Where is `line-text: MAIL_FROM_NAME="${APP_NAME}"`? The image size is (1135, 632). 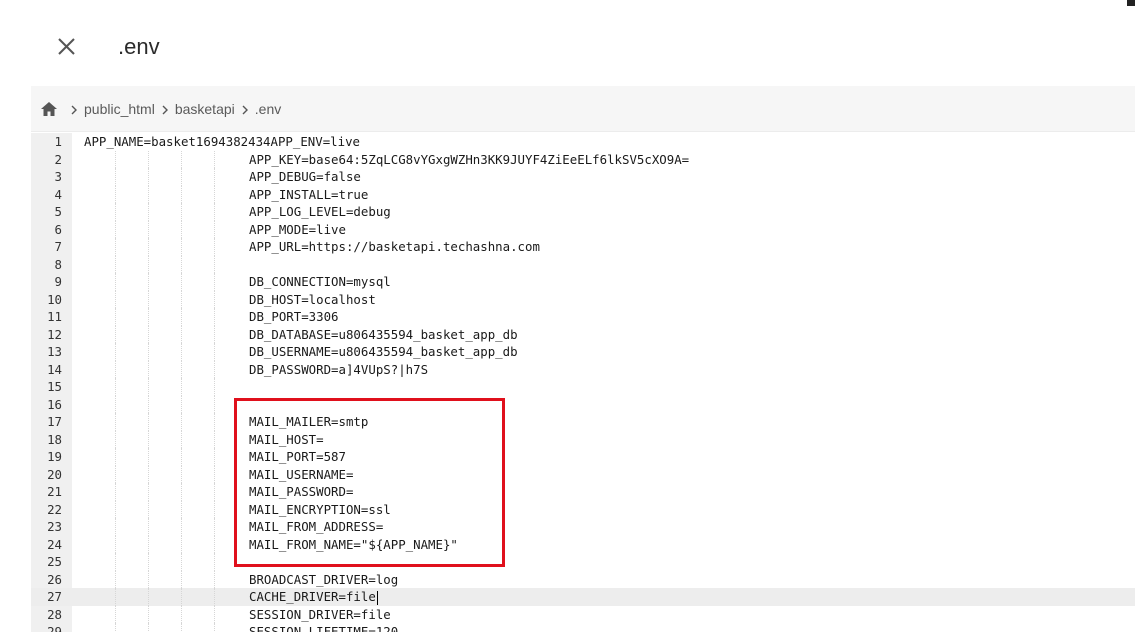
line-text: MAIL_FROM_NAME="${APP_NAME}" is located at coordinates (353, 544).